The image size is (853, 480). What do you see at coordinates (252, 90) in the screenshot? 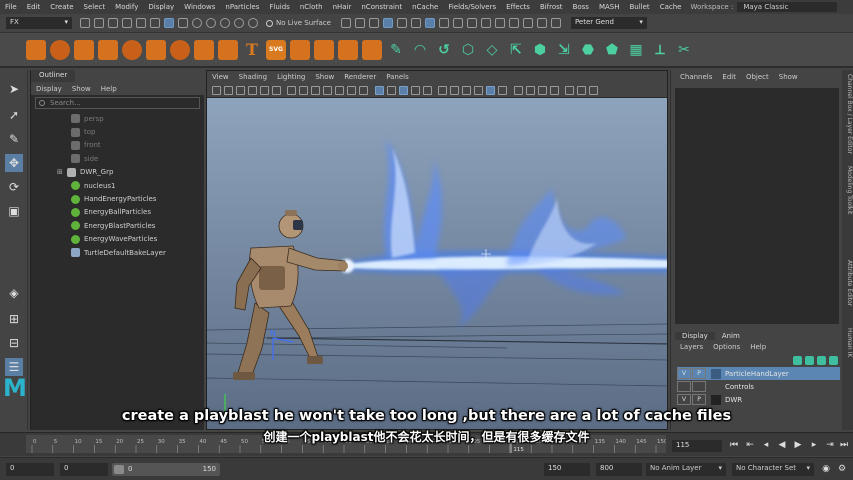
I see `image-plane-icon` at bounding box center [252, 90].